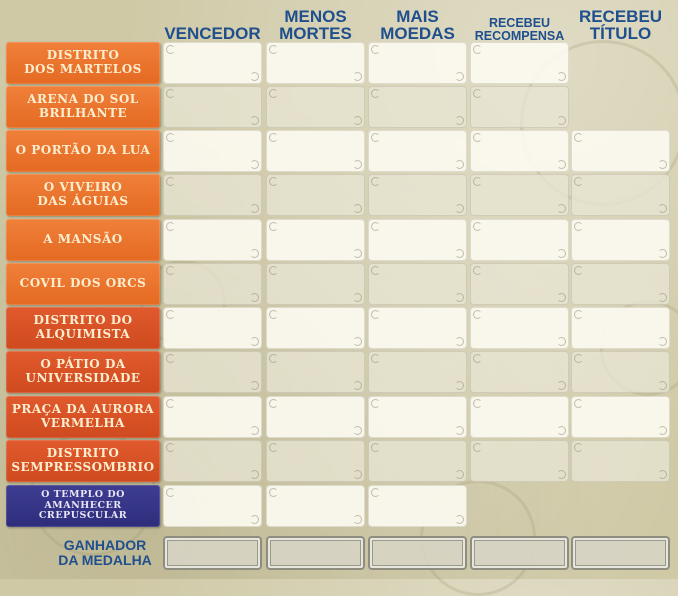  I want to click on column-header: MENOS MORTES, so click(315, 25).